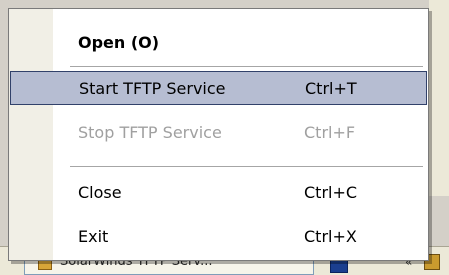 This screenshot has width=449, height=275. What do you see at coordinates (218, 192) in the screenshot?
I see `menu-item-close: Close Ctrl+C` at bounding box center [218, 192].